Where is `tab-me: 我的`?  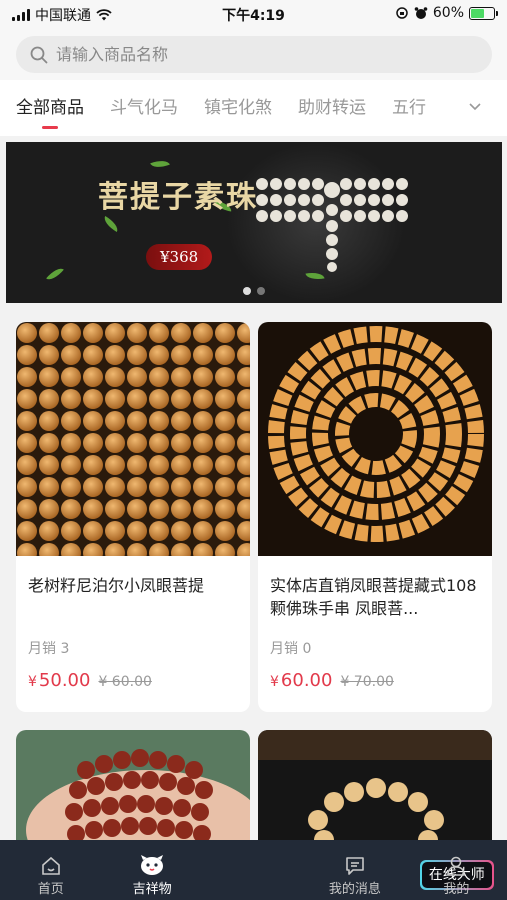 tab-me: 我的 is located at coordinates (456, 870).